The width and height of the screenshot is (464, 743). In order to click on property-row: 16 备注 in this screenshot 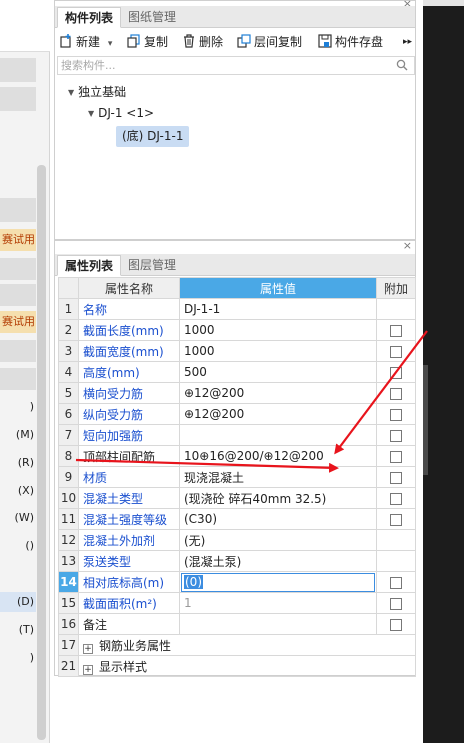, I will do `click(237, 624)`.